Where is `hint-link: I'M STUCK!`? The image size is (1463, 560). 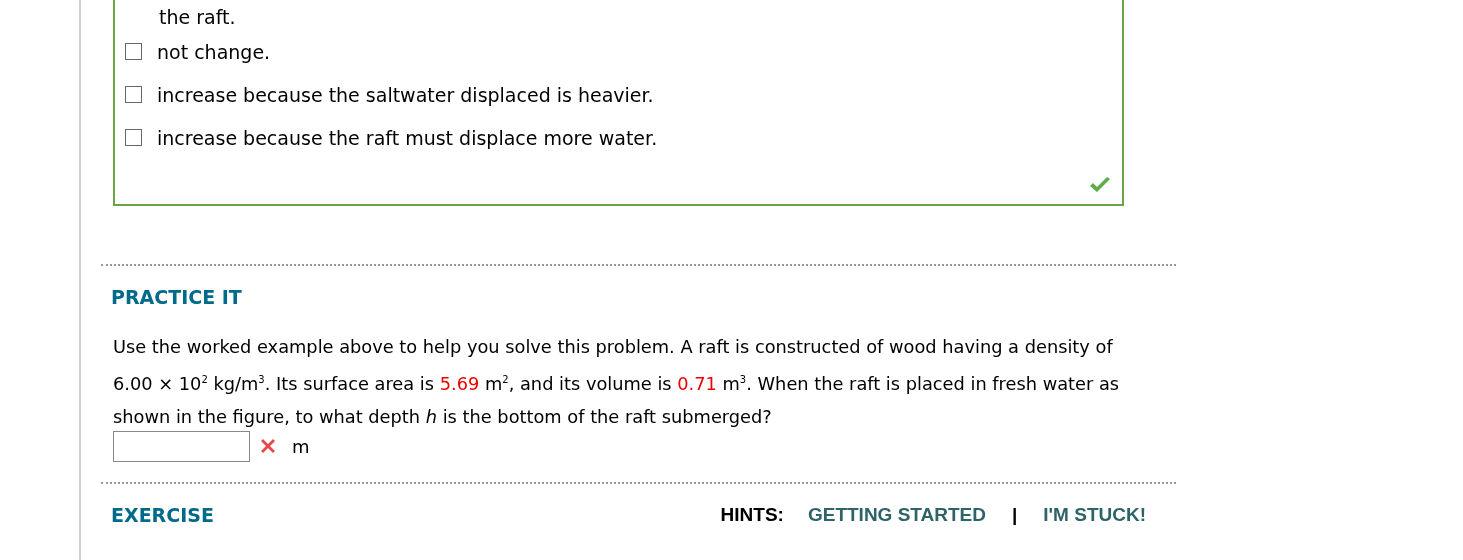 hint-link: I'M STUCK! is located at coordinates (1094, 514).